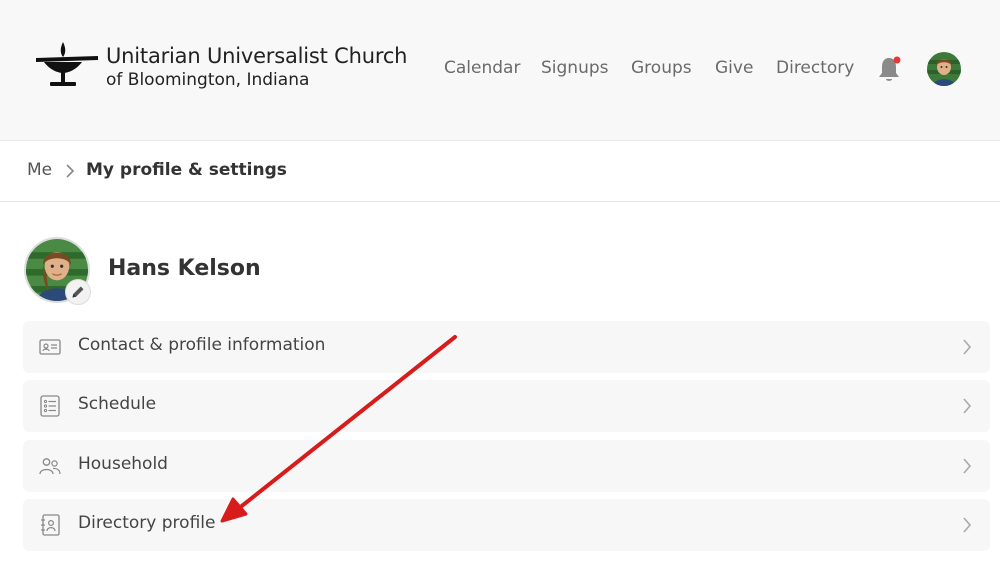  I want to click on church-name-line1: Unitarian Universalist Church, so click(257, 56).